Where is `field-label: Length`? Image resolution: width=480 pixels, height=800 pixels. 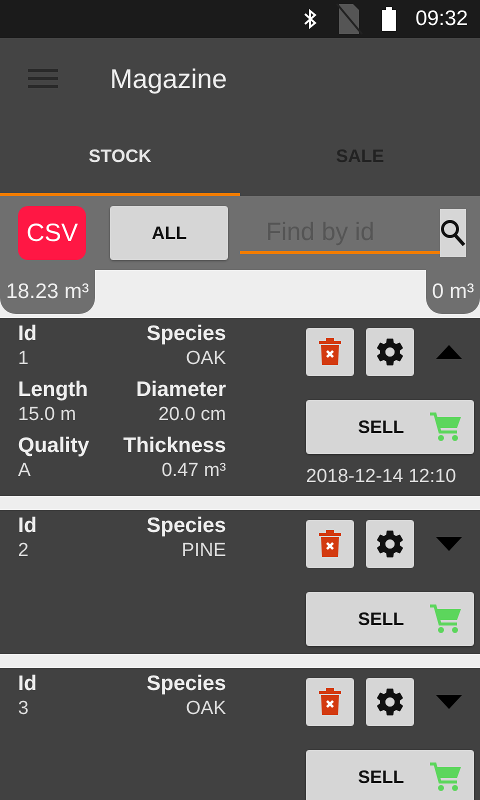 field-label: Length is located at coordinates (53, 390).